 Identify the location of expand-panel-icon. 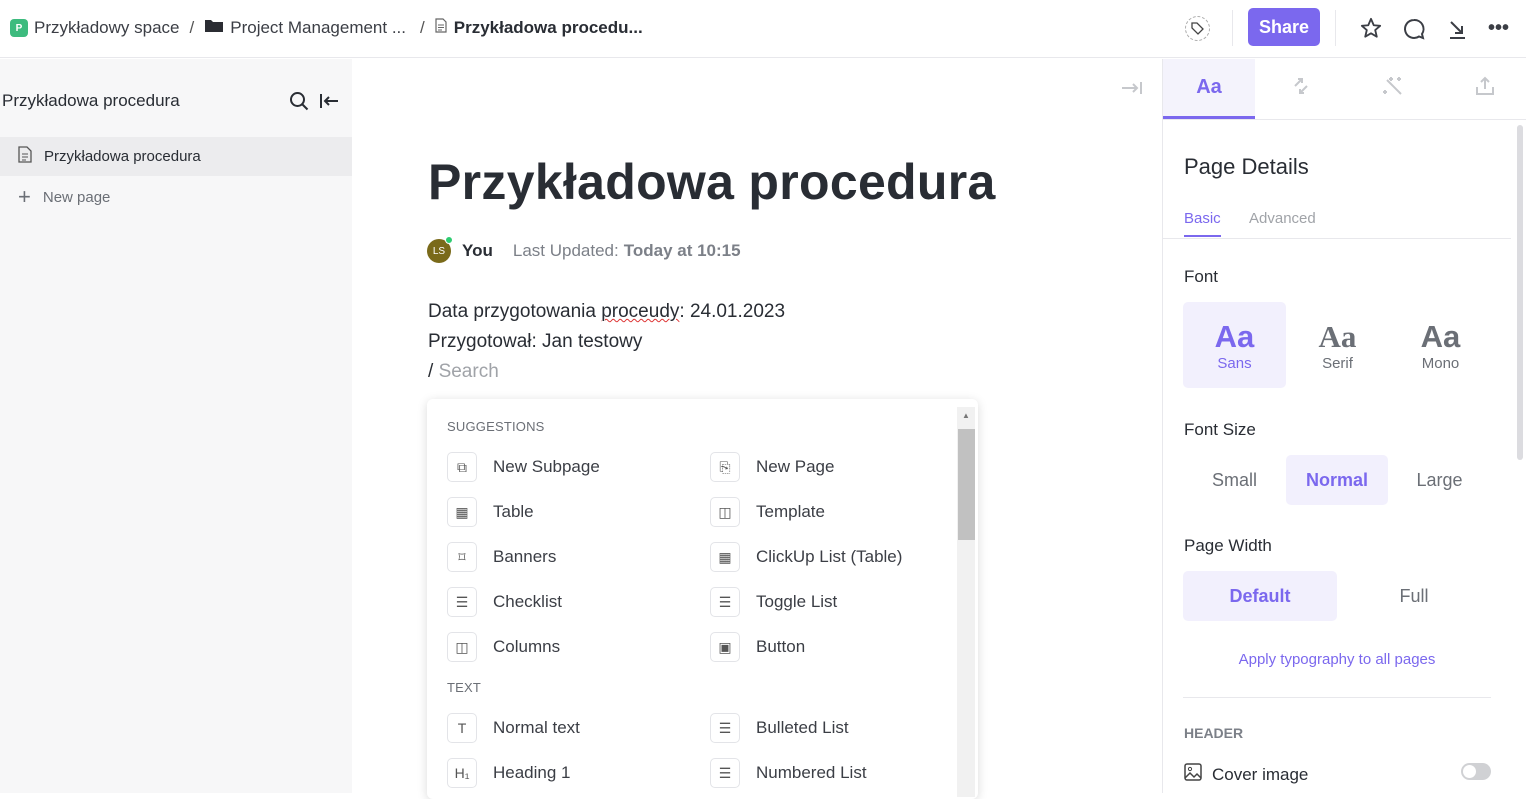
(1132, 88).